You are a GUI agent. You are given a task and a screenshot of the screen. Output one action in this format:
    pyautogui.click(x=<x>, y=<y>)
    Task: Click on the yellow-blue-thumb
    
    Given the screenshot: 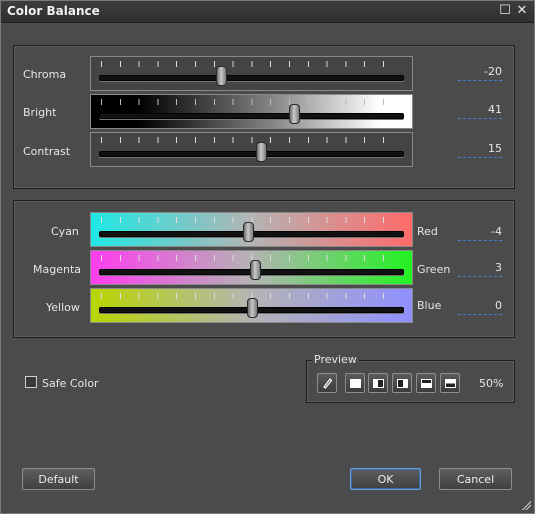 What is the action you would take?
    pyautogui.click(x=252, y=308)
    